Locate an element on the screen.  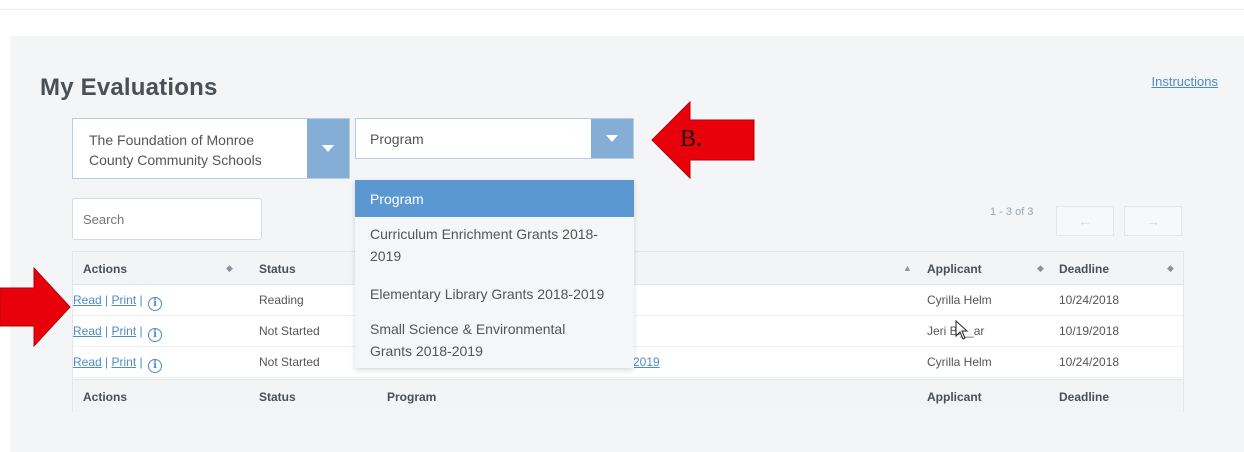
footer-program: Program is located at coordinates (412, 397).